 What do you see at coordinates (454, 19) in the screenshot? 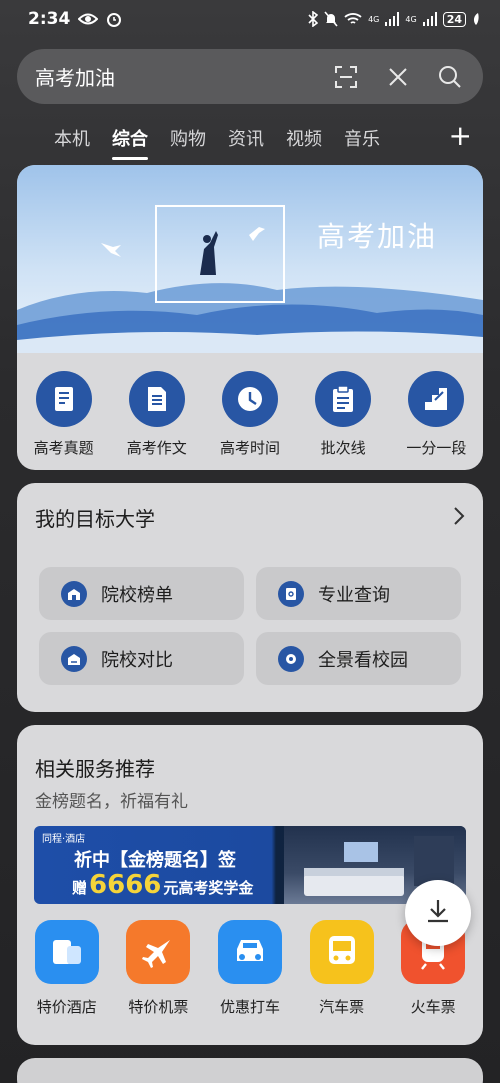
I see `battery-level: 24` at bounding box center [454, 19].